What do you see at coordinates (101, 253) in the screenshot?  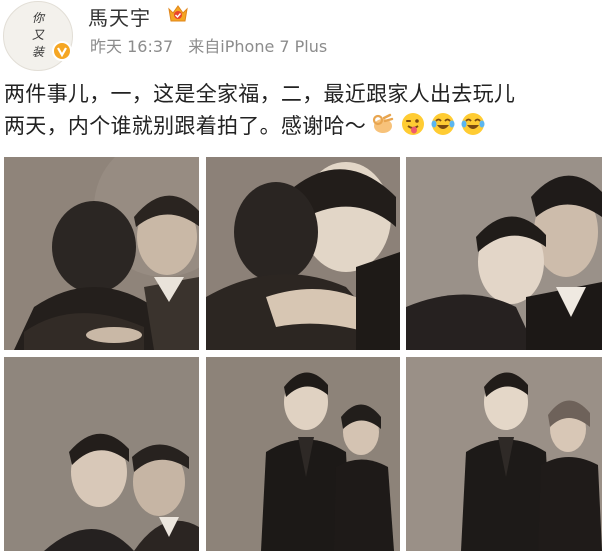 I see `photo-hug-father-back` at bounding box center [101, 253].